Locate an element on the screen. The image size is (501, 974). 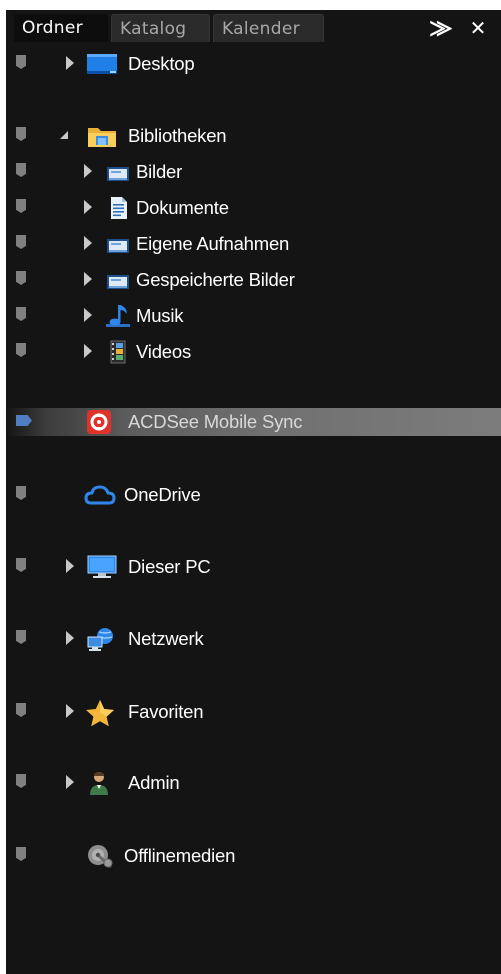
selection-marker is located at coordinates (24, 420).